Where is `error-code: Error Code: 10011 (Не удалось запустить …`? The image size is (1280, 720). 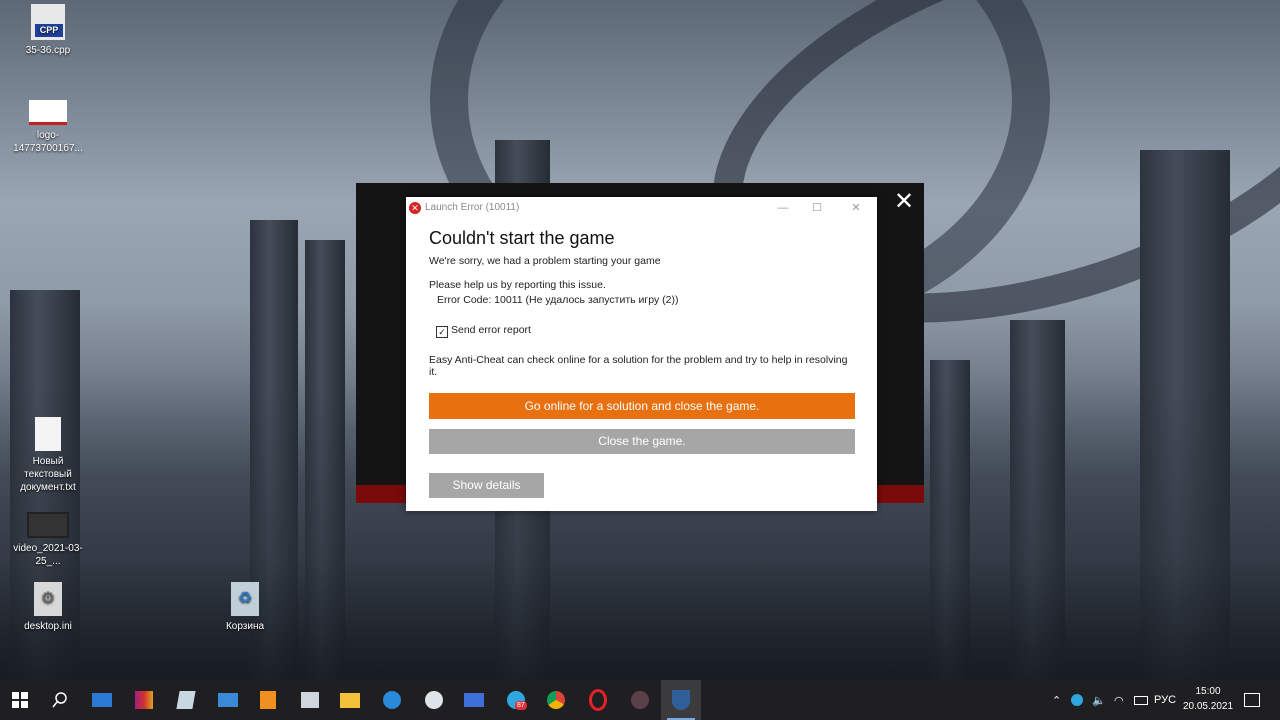
error-code: Error Code: 10011 (Не удалось запустить … is located at coordinates (558, 300).